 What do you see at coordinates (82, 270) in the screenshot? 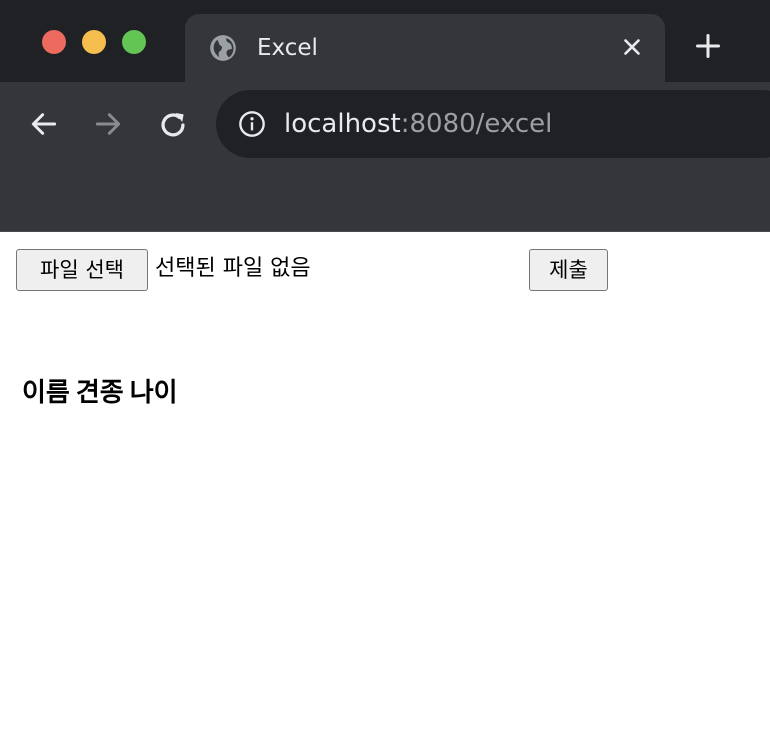
I see `choose-file-button: 파일 선택` at bounding box center [82, 270].